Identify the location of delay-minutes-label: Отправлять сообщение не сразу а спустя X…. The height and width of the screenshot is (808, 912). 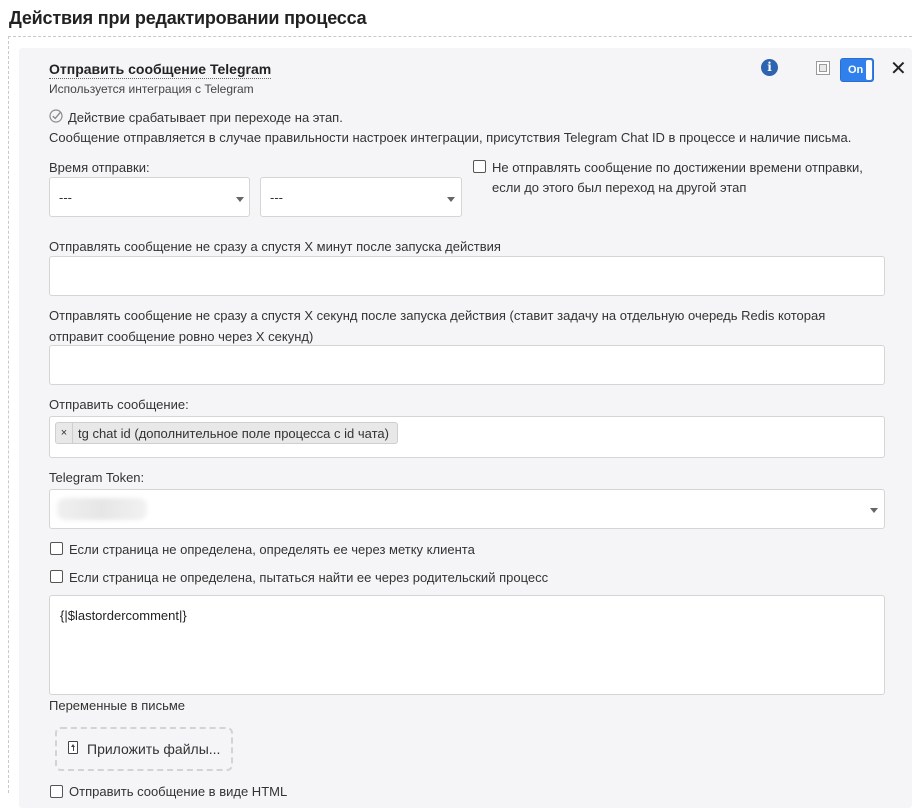
(275, 246).